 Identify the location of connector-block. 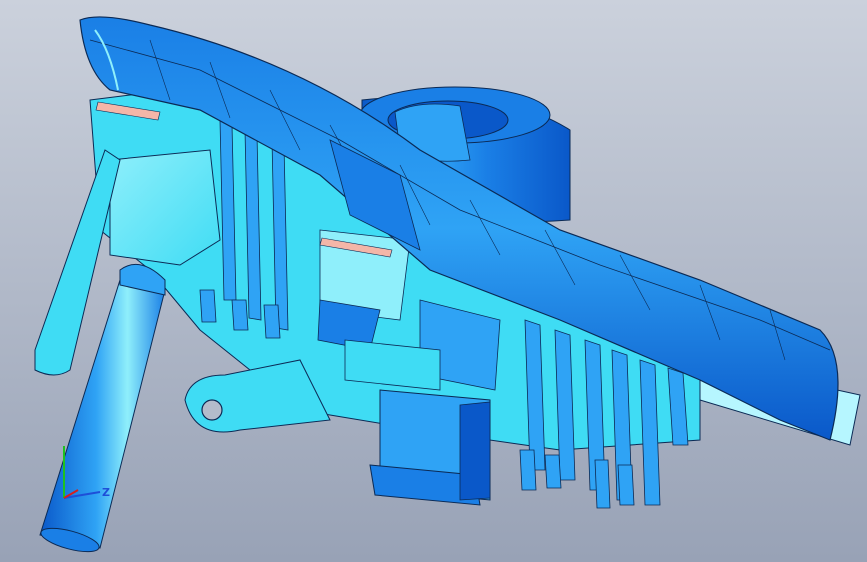
(430, 447).